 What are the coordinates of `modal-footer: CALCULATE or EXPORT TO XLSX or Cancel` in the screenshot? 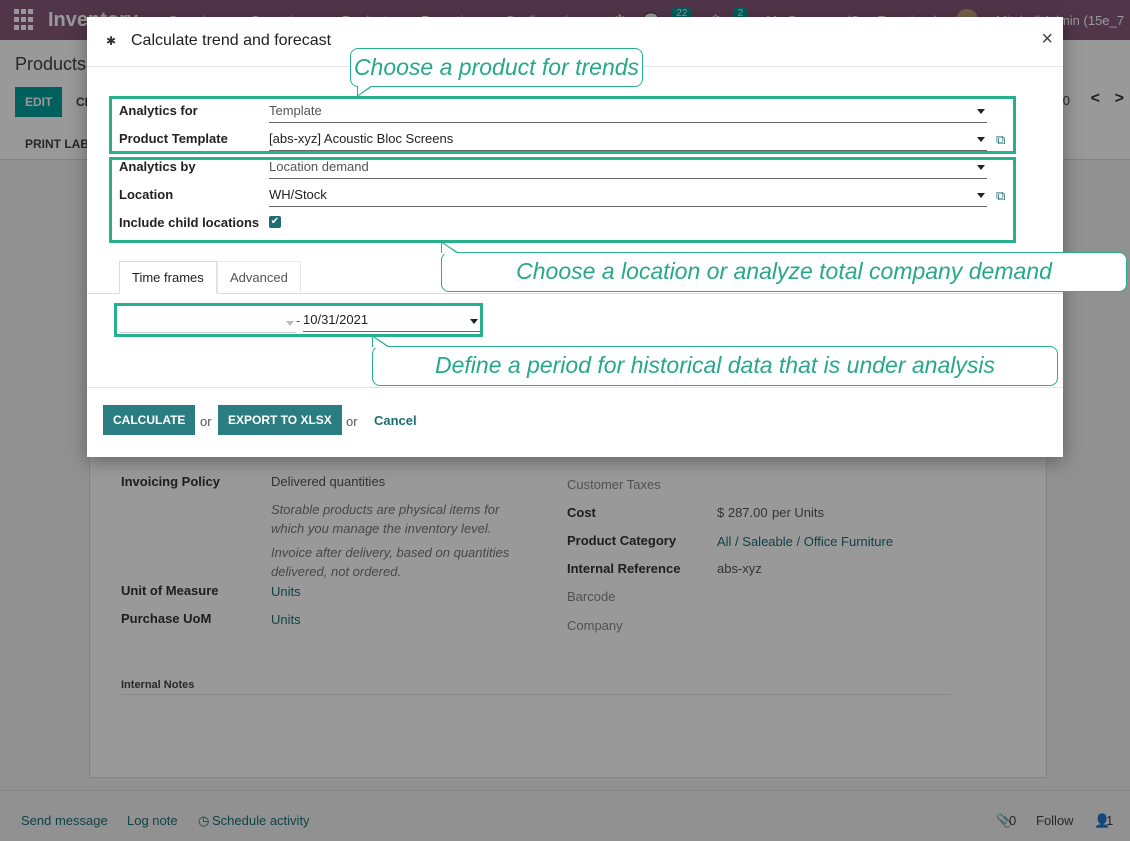 It's located at (575, 422).